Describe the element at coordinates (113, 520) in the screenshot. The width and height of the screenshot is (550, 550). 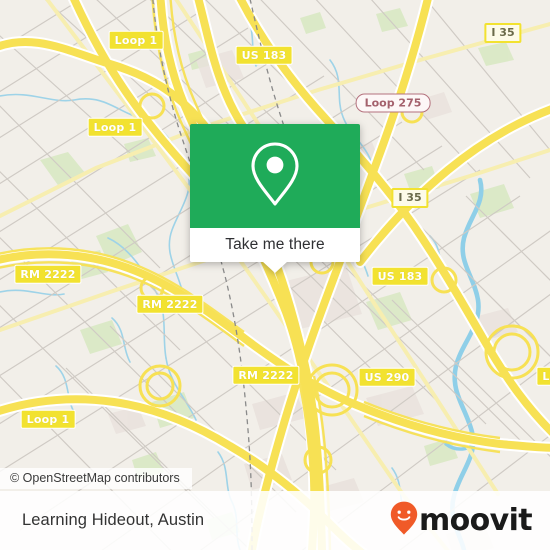
I see `place-title: Learning Hideout, Austin` at that location.